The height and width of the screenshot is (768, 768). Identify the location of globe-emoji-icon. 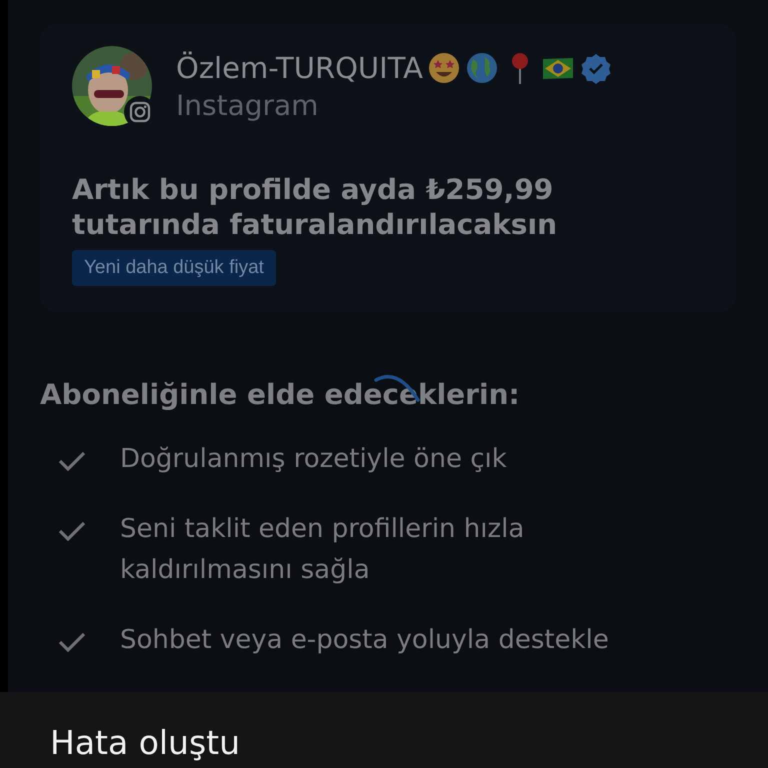
(482, 67).